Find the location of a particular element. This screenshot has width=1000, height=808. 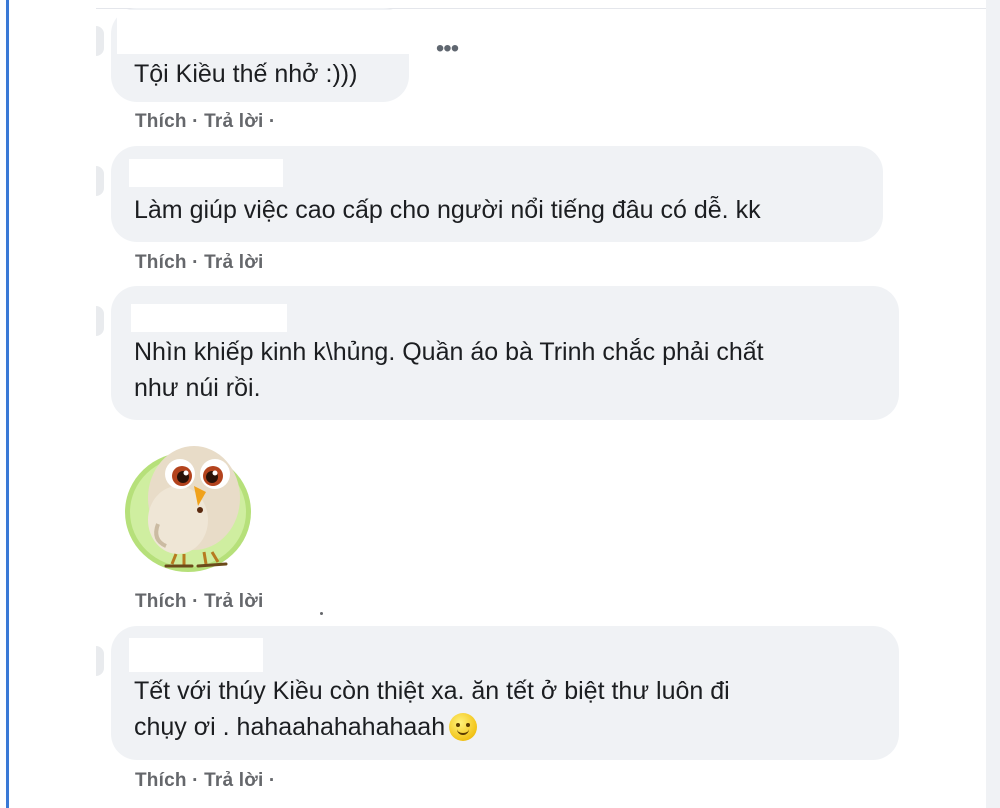

right-gutter is located at coordinates (993, 404).